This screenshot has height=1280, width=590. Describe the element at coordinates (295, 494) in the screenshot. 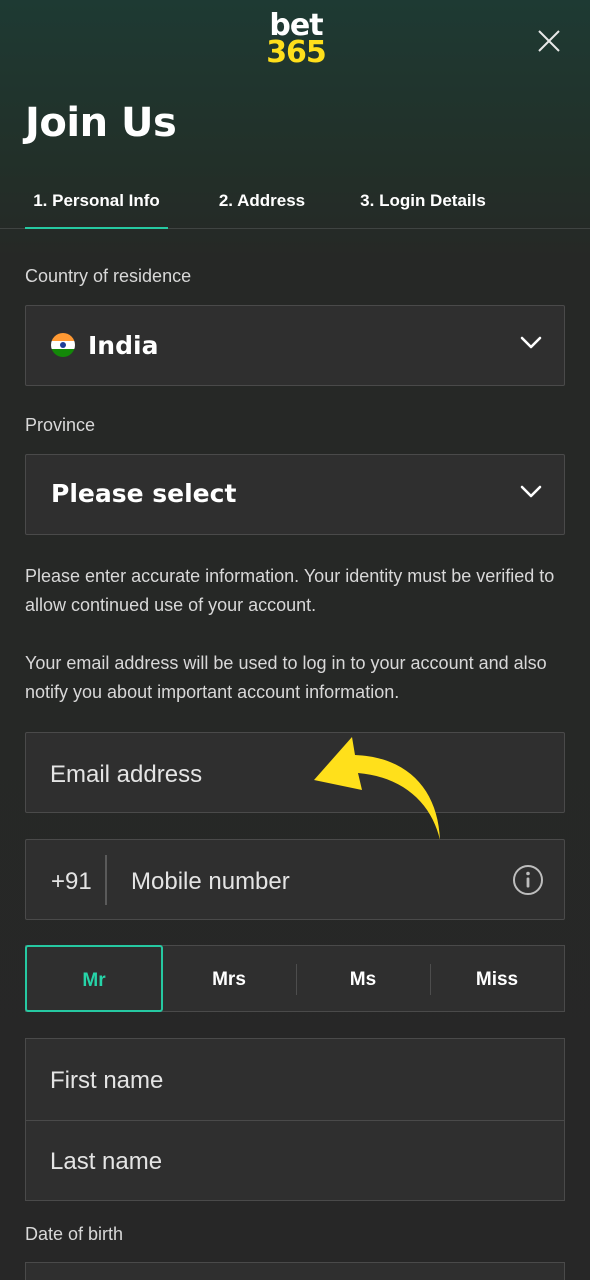

I see `province-select: Please select` at that location.